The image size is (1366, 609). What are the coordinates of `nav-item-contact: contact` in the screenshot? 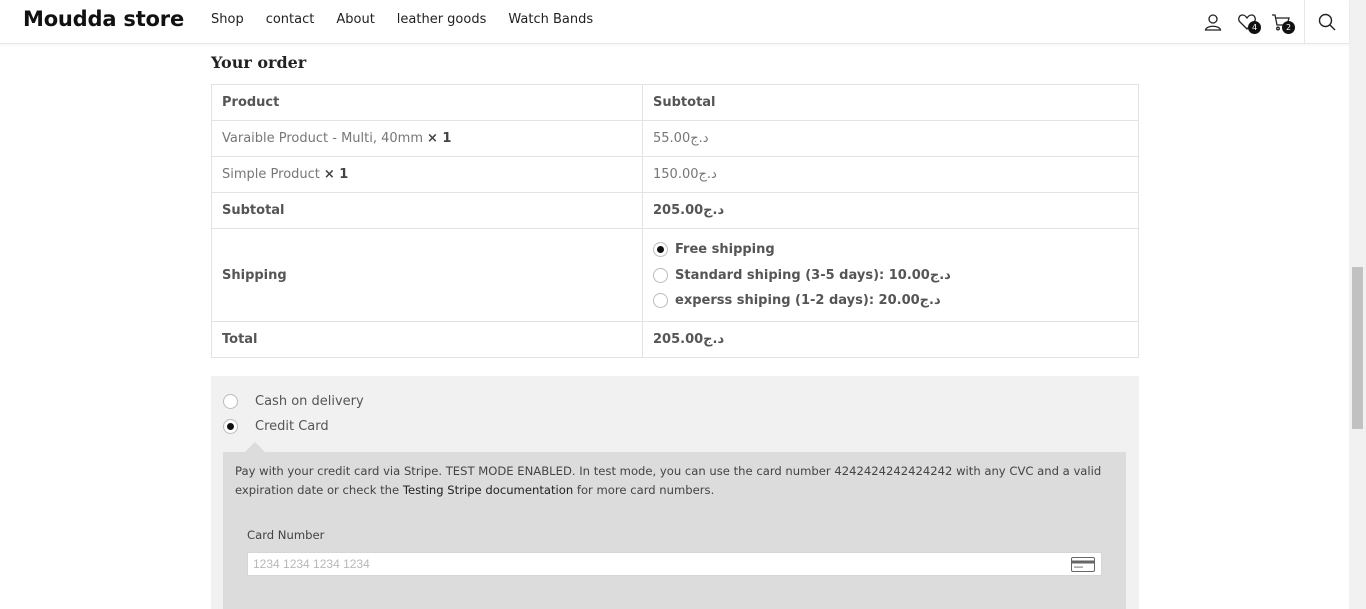 It's located at (290, 19).